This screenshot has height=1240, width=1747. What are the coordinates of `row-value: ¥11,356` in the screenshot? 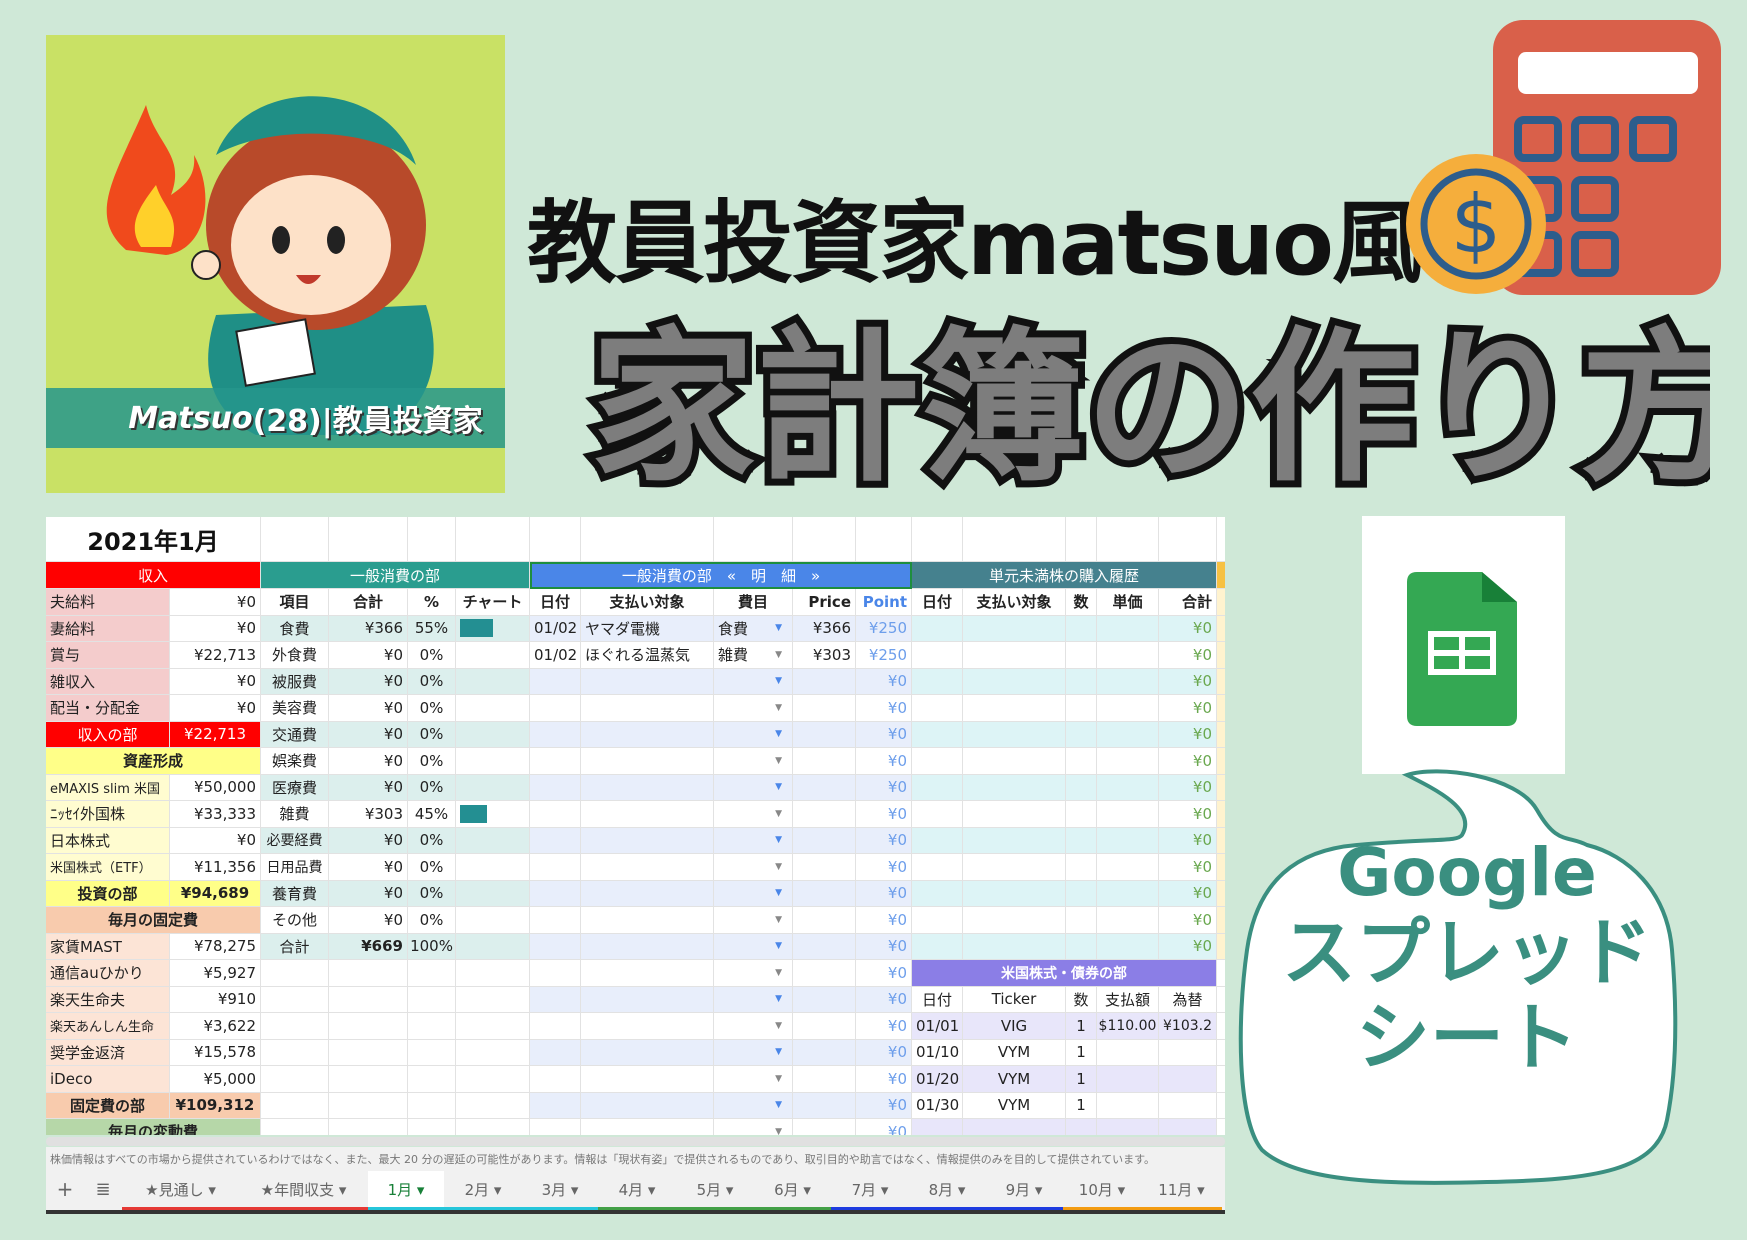 It's located at (215, 867).